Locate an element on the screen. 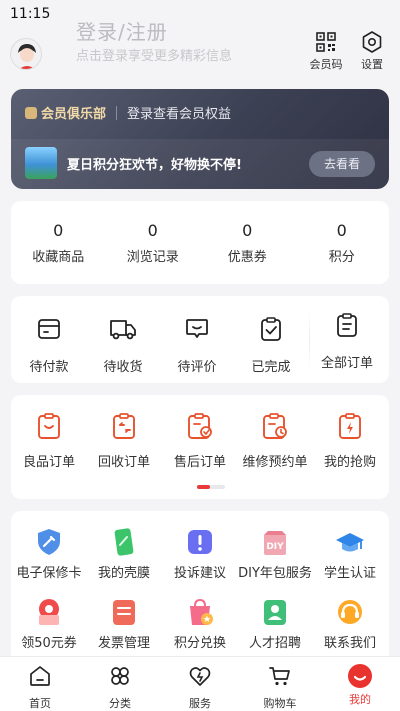 The width and height of the screenshot is (400, 711). after-sale-icon is located at coordinates (200, 426).